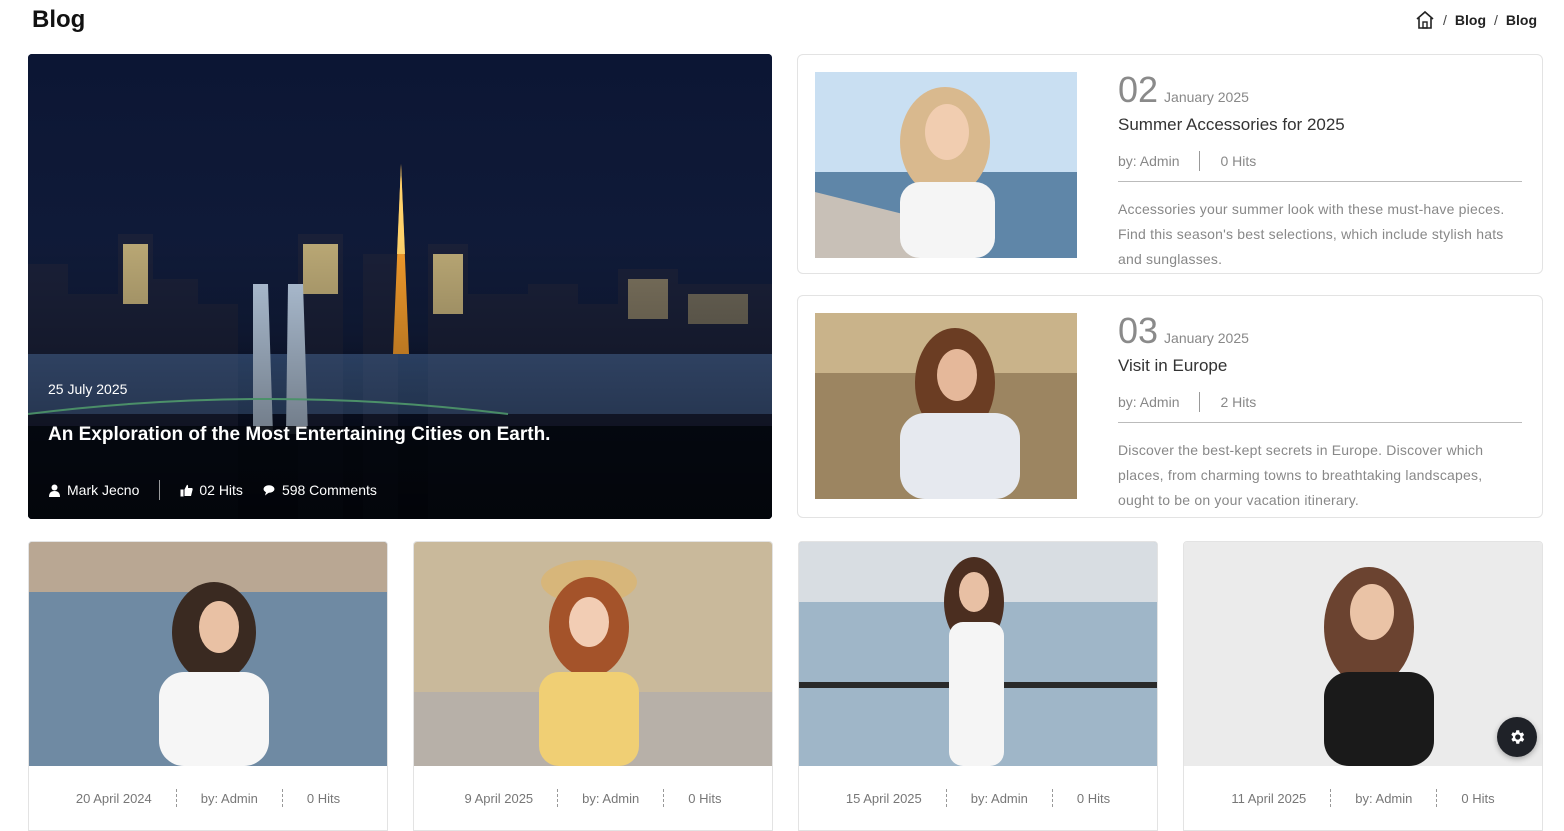  Describe the element at coordinates (93, 490) in the screenshot. I see `featured-author: Mark Jecno` at that location.